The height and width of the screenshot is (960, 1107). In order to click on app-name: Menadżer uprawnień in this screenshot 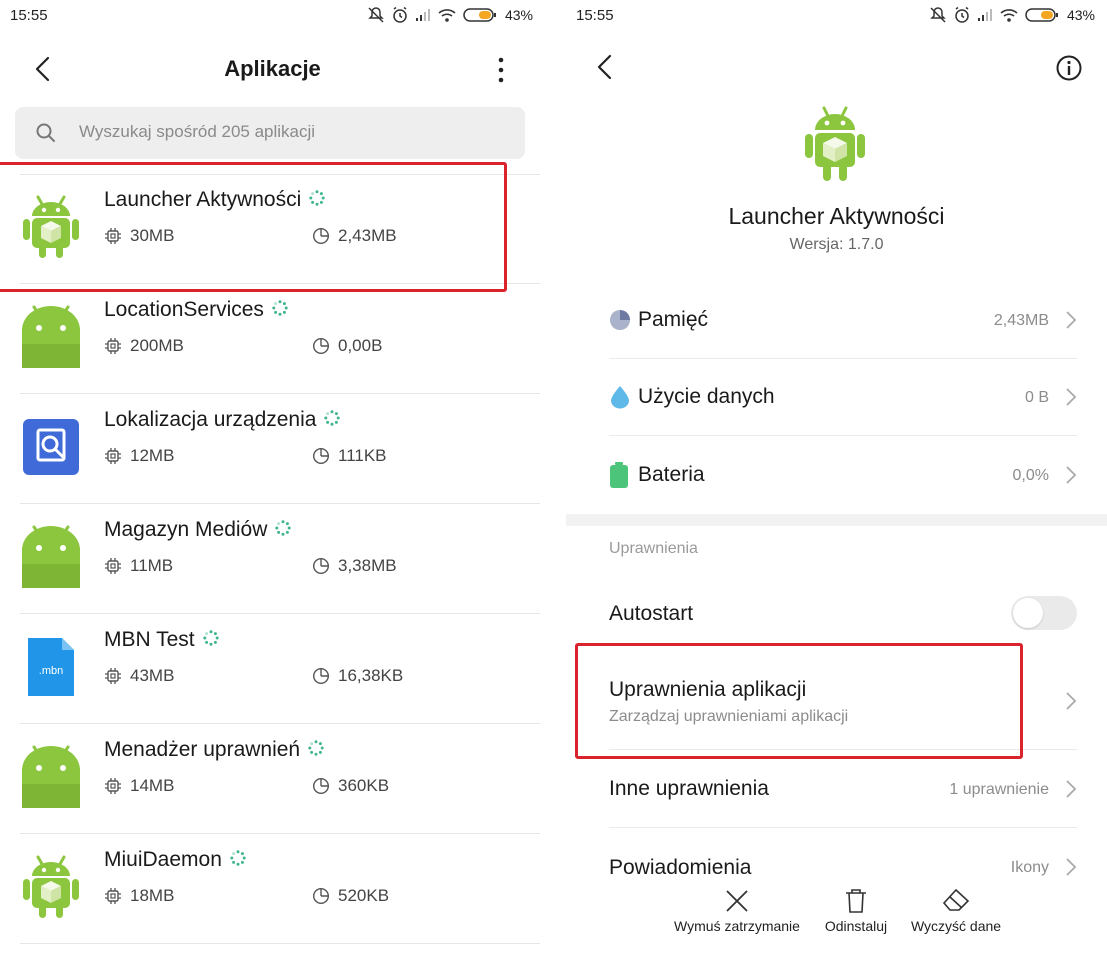, I will do `click(214, 750)`.